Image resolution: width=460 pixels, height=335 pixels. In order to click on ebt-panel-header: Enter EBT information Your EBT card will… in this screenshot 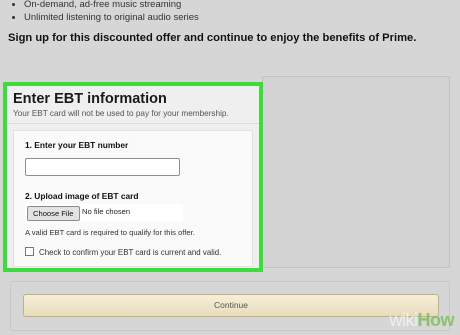, I will do `click(133, 105)`.